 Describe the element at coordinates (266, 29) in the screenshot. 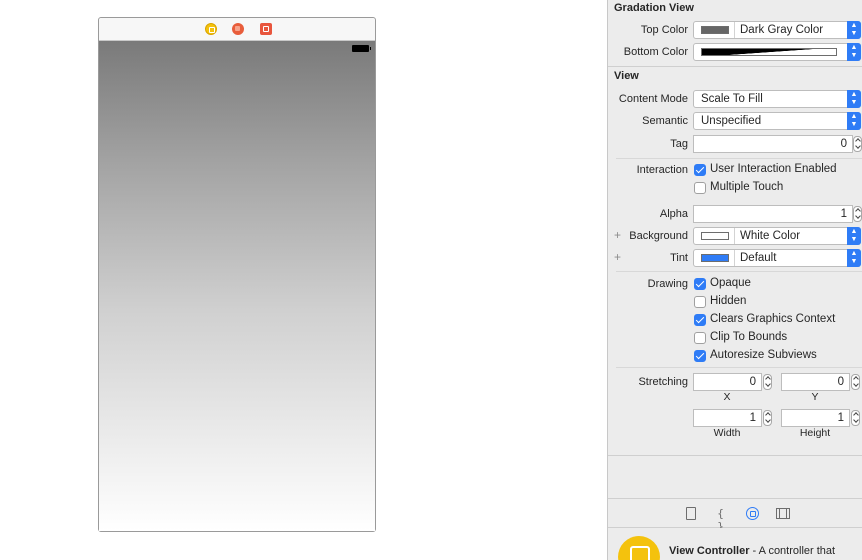

I see `exit-icon` at that location.